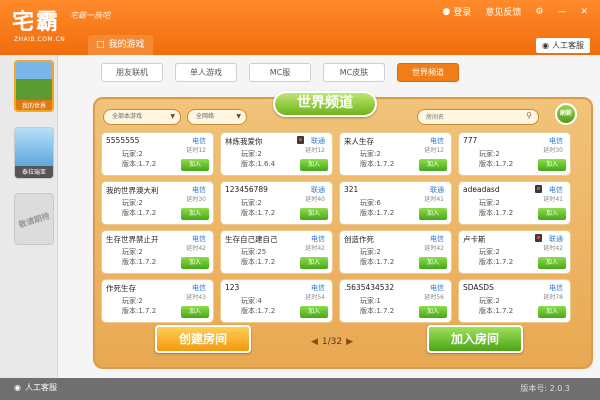 Image resolution: width=600 pixels, height=400 pixels. I want to click on room-players: 玩家:1, so click(370, 301).